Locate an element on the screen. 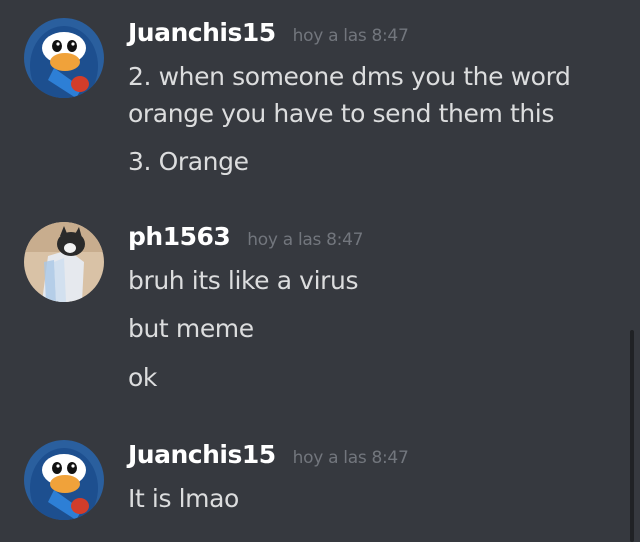  message-text: 3. Orange is located at coordinates (188, 161).